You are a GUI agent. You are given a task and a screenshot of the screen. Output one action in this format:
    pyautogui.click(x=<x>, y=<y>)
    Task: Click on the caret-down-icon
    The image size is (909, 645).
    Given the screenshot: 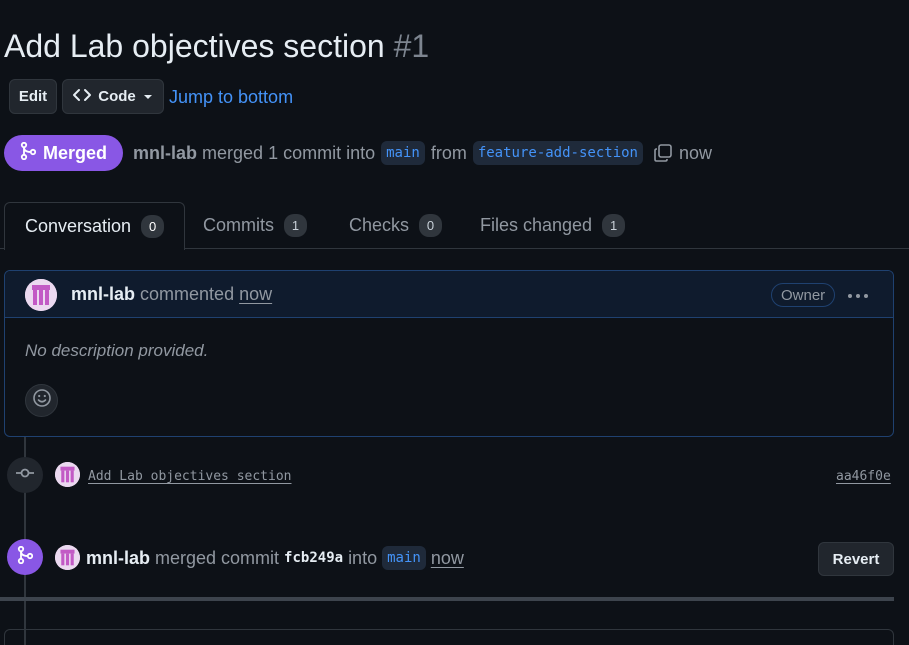 What is the action you would take?
    pyautogui.click(x=148, y=96)
    